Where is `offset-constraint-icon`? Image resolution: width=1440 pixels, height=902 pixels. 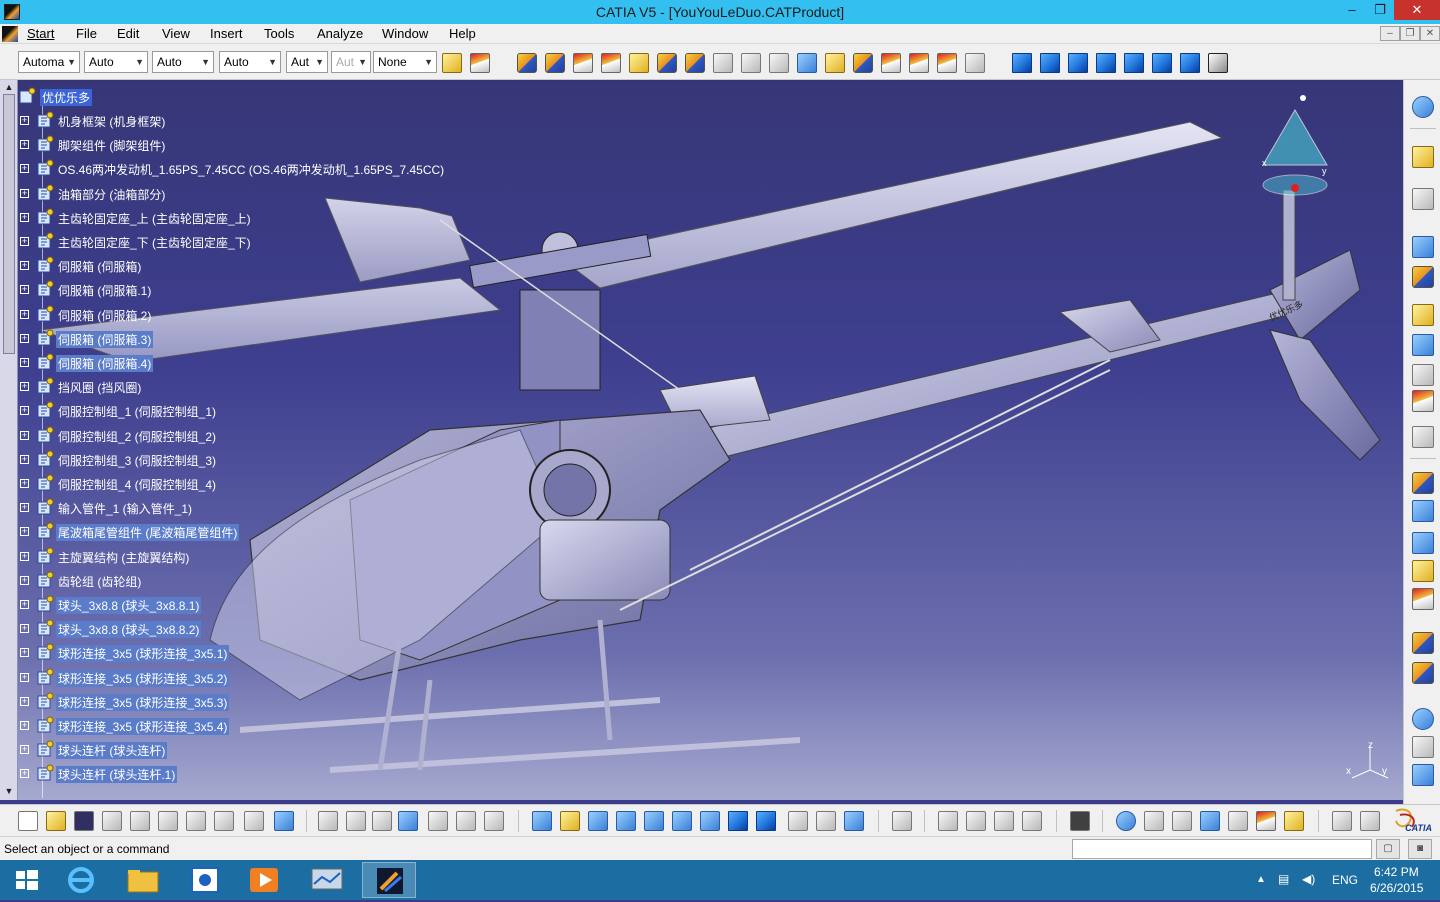
offset-constraint-icon is located at coordinates (919, 63).